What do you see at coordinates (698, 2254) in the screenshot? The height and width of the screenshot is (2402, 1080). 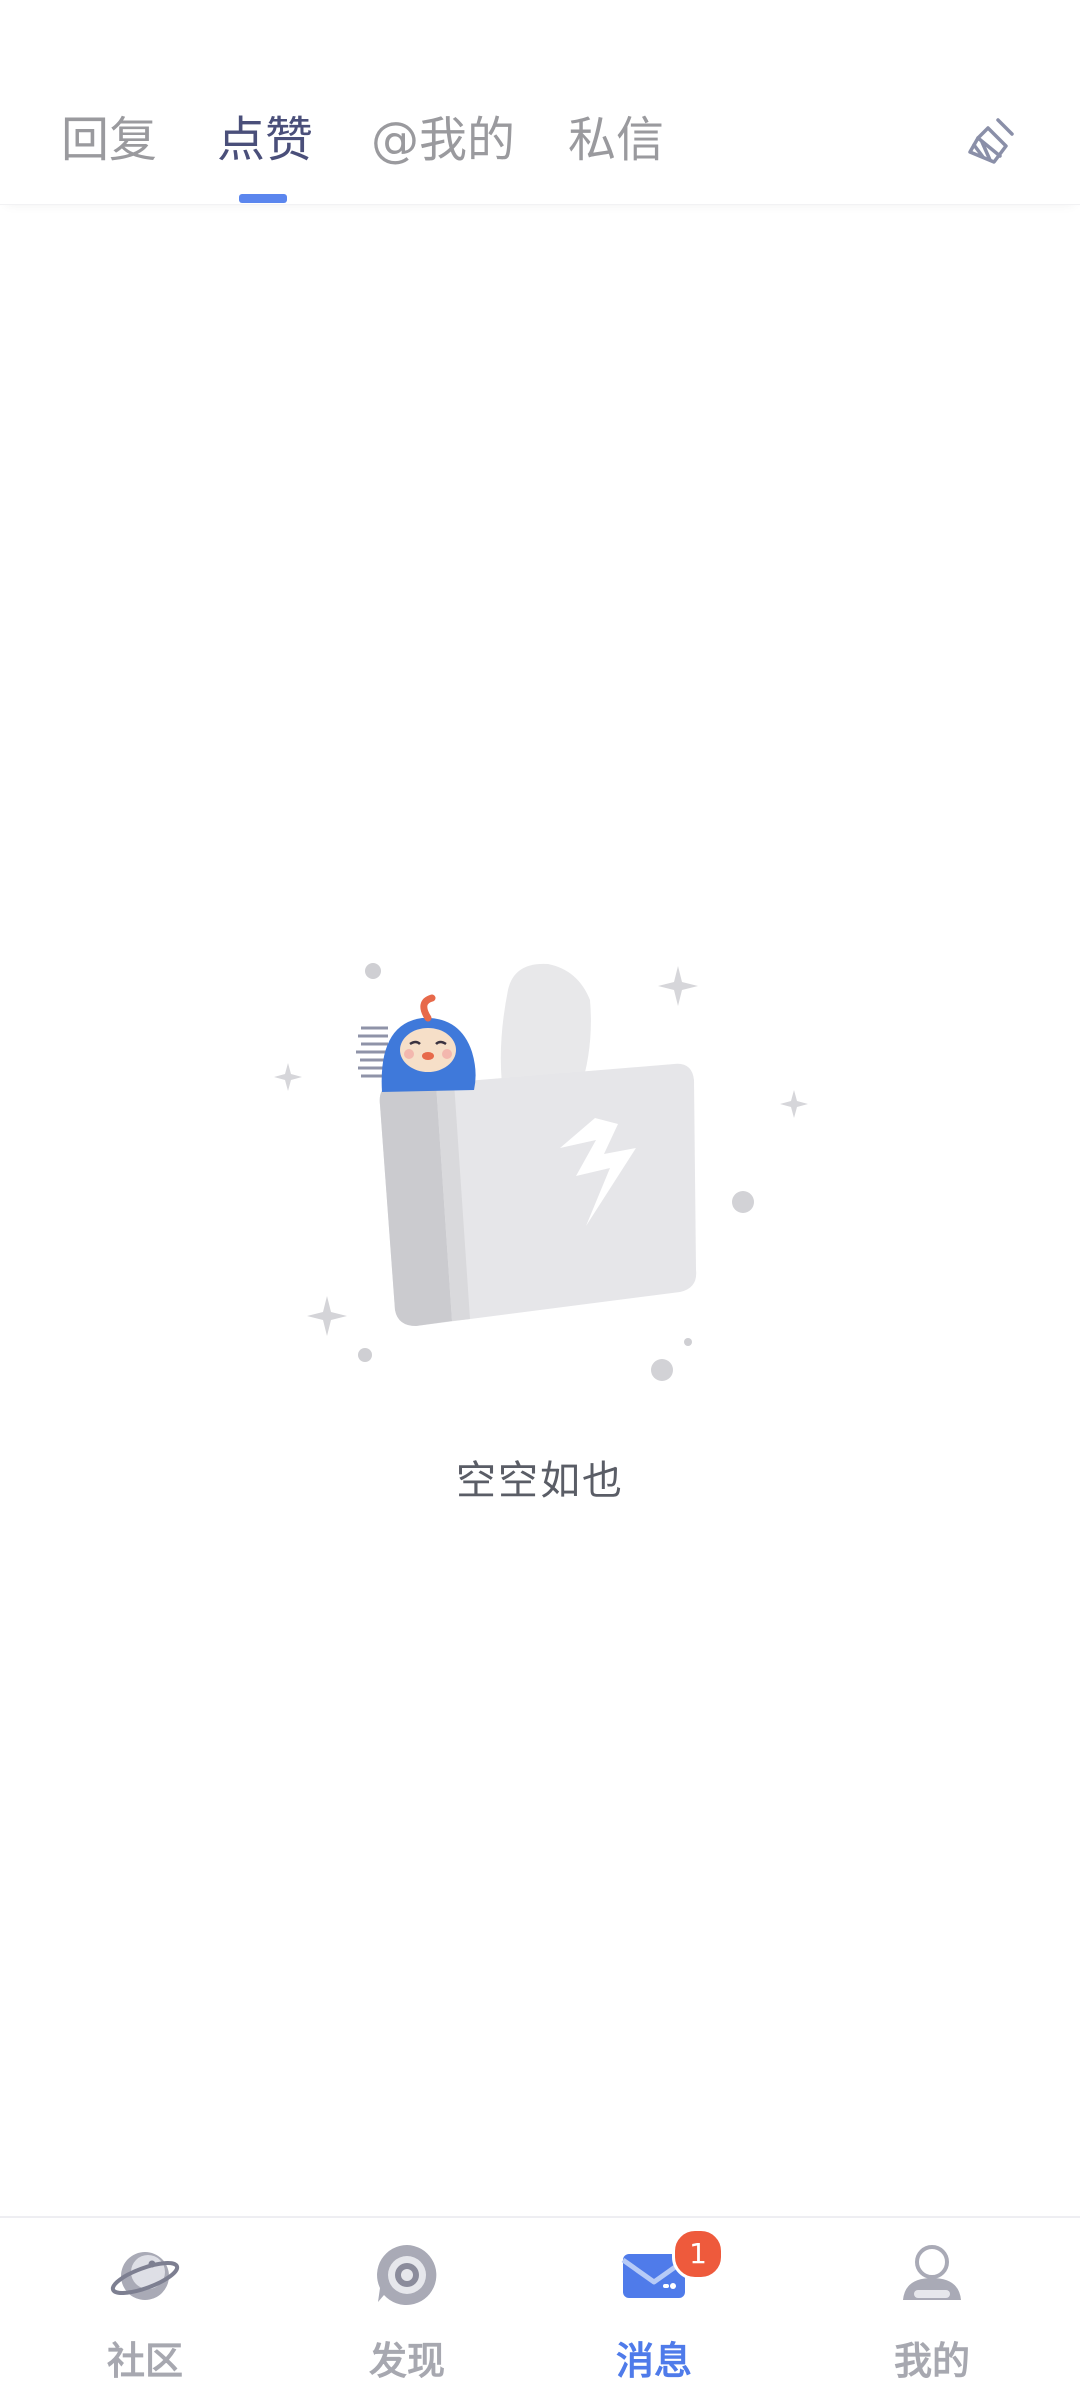 I see `unread-badge: 1` at bounding box center [698, 2254].